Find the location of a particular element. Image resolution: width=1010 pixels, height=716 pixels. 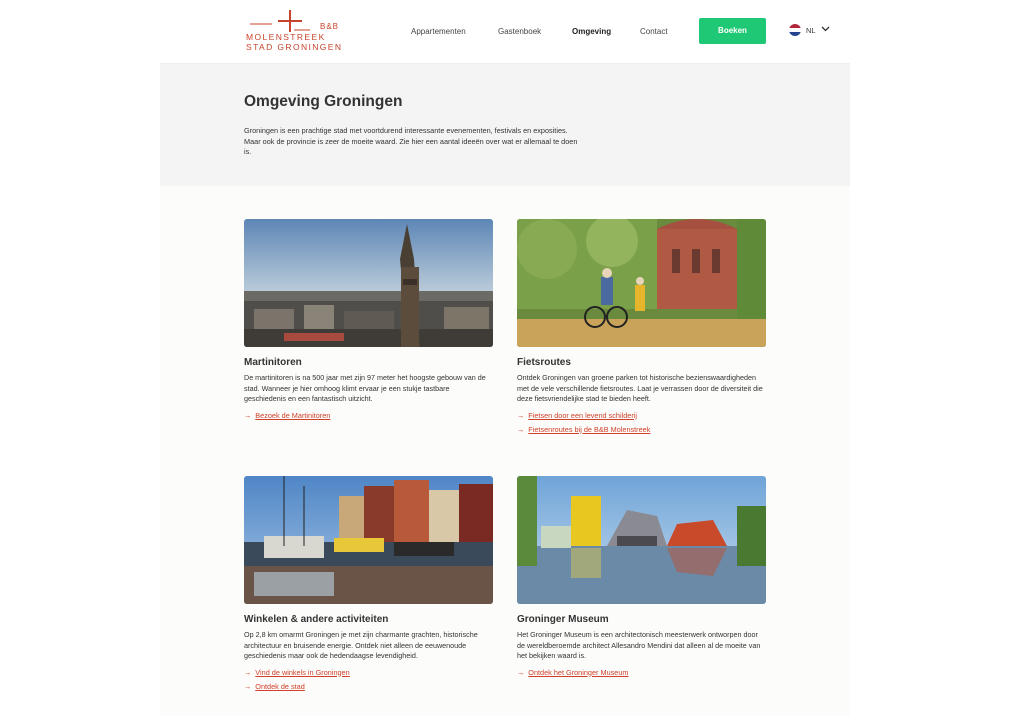

groninger-museum-image is located at coordinates (641, 540).